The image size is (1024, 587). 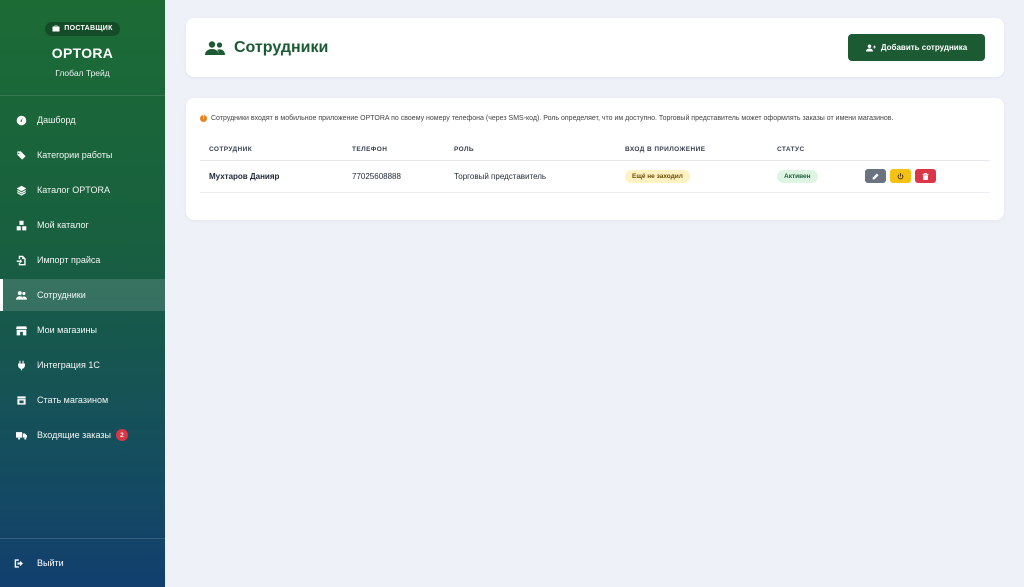 What do you see at coordinates (21, 260) in the screenshot?
I see `file-import-icon` at bounding box center [21, 260].